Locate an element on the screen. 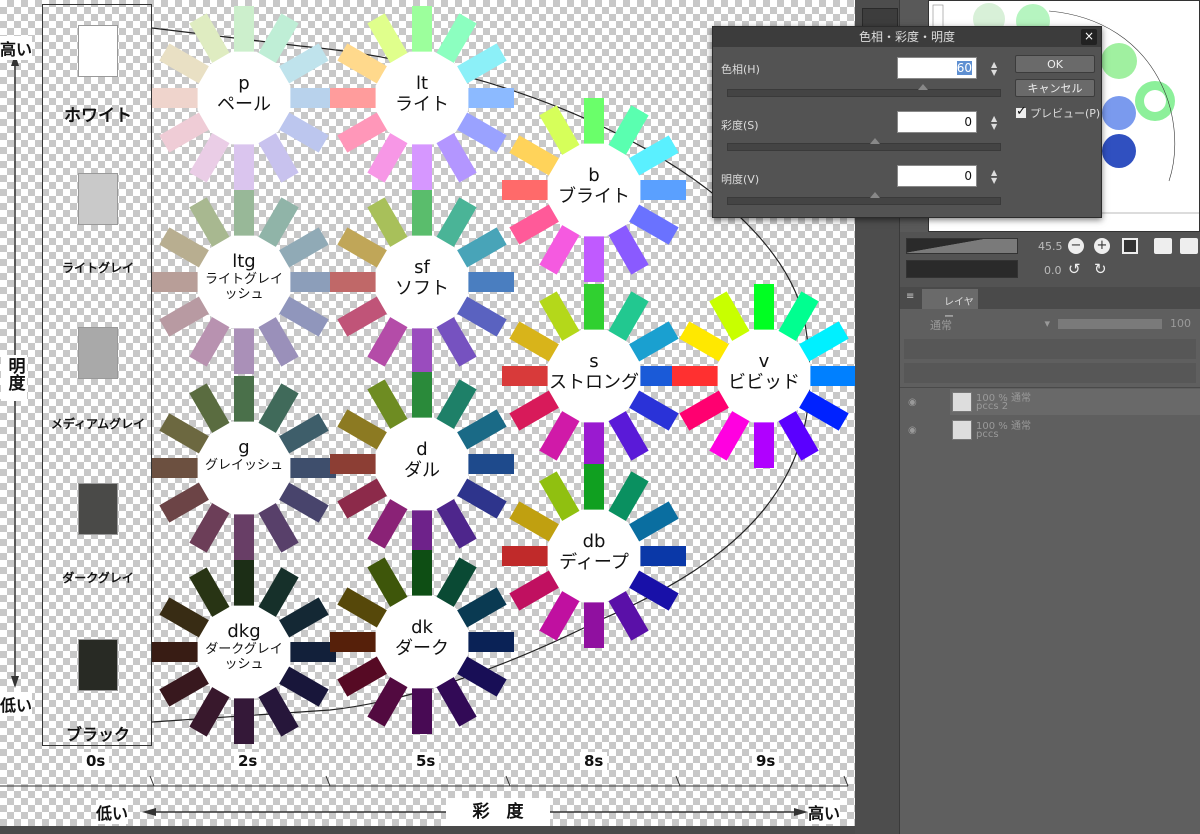  tone-label-s: s ストロング is located at coordinates (594, 372).